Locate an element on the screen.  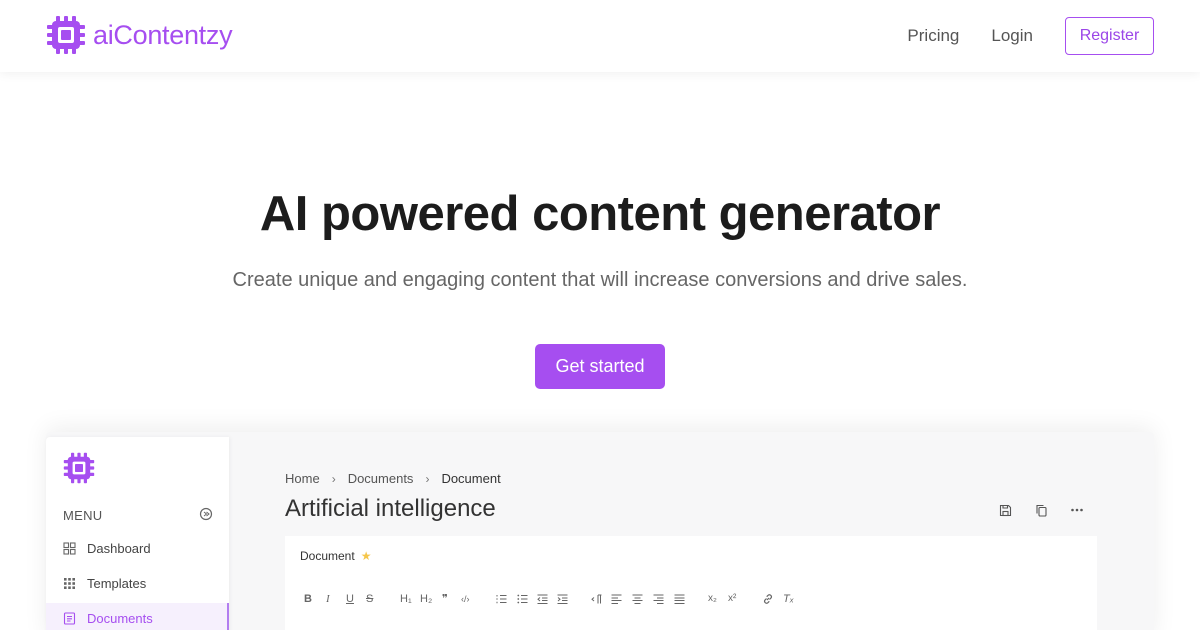
app-sidebar: MENU Dashboard Templates Documents is located at coordinates (137, 533).